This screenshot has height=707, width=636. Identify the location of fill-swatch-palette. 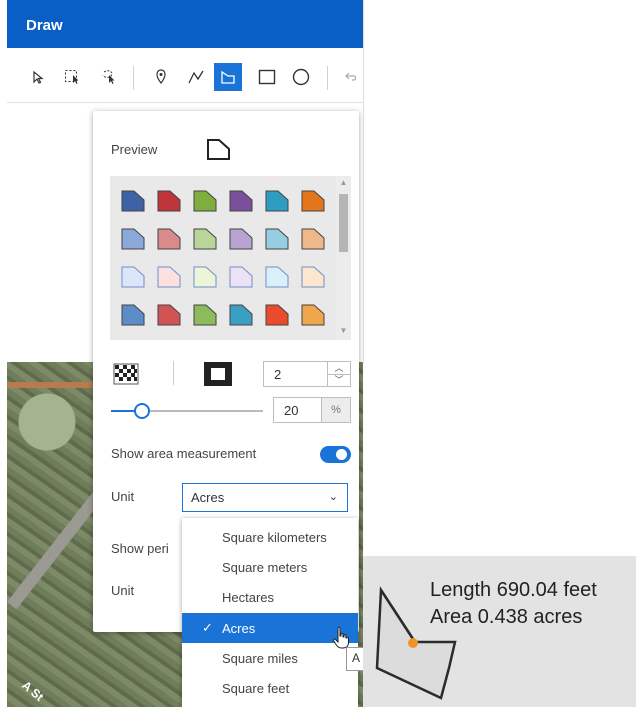
(223, 258).